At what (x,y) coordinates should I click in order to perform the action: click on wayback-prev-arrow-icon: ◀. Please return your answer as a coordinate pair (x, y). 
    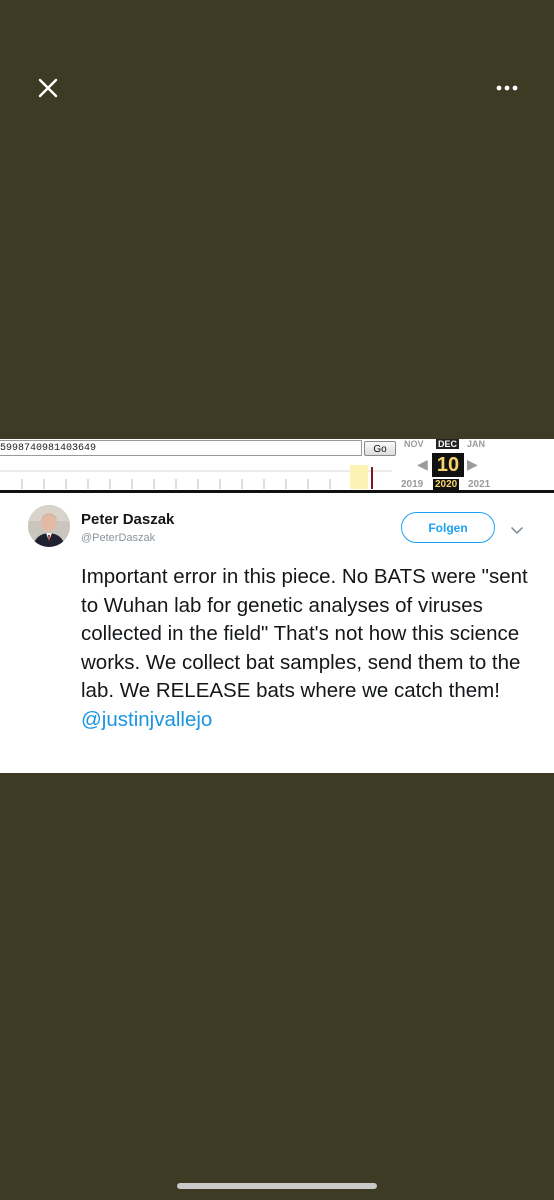
    Looking at the image, I should click on (422, 464).